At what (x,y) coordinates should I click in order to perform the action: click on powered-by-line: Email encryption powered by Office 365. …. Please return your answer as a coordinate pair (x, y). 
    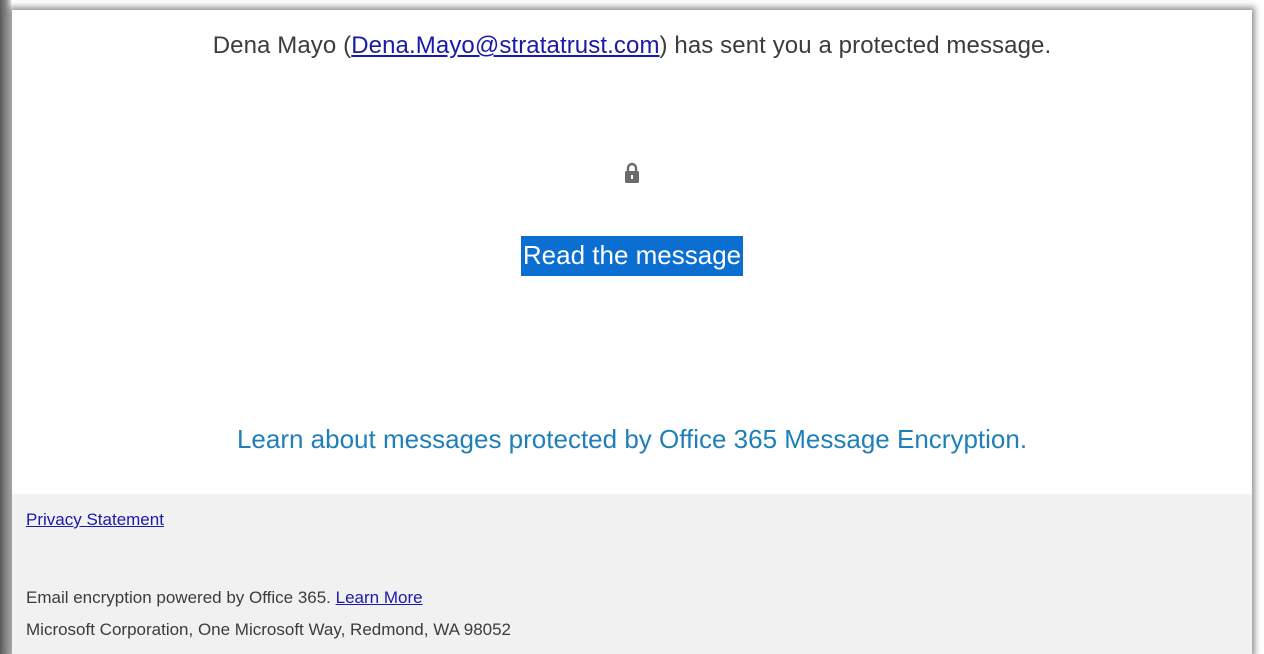
    Looking at the image, I should click on (224, 598).